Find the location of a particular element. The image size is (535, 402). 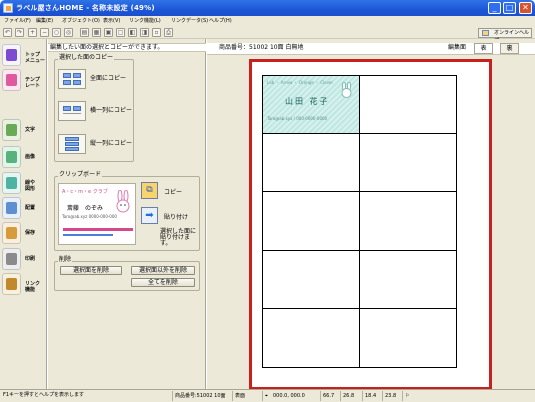

product-info: 商品番号：51002 10面 白無地 is located at coordinates (261, 47).